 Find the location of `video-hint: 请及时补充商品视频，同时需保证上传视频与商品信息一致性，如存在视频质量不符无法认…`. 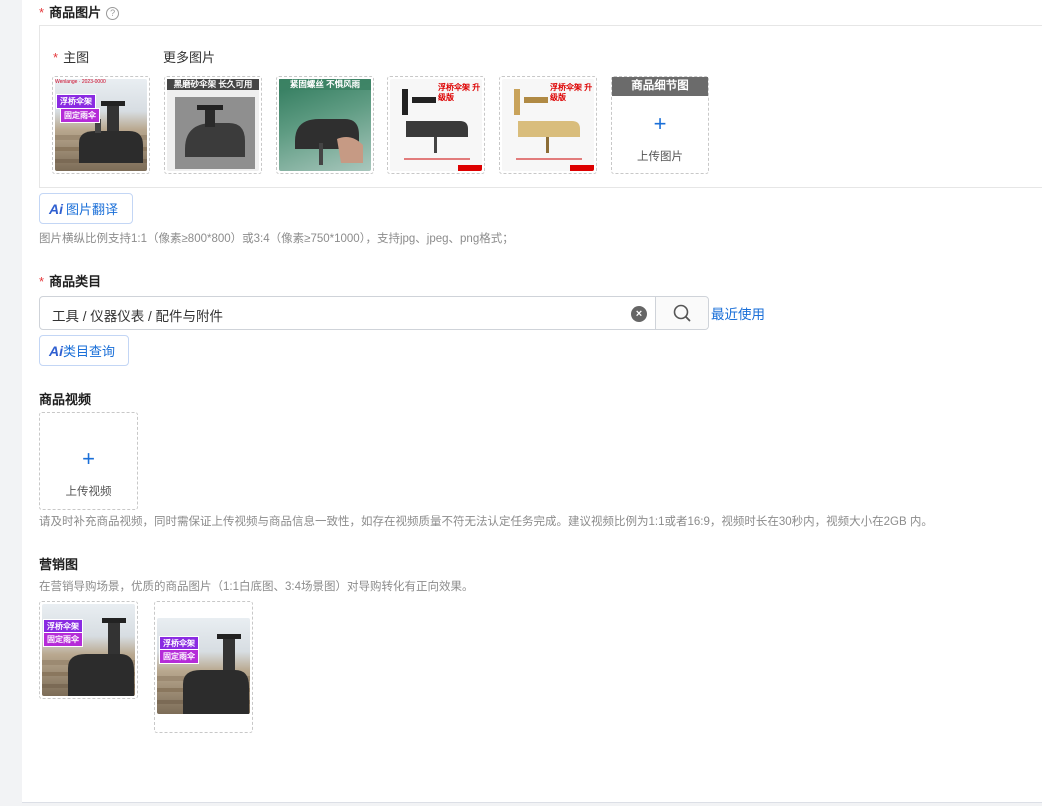

video-hint: 请及时补充商品视频，同时需保证上传视频与商品信息一致性，如存在视频质量不符无法认… is located at coordinates (486, 522).